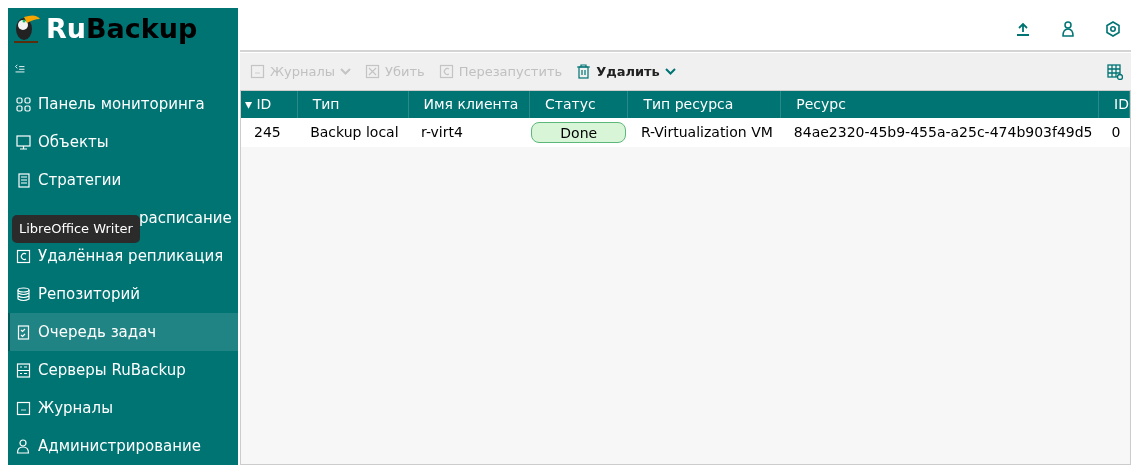  Describe the element at coordinates (123, 408) in the screenshot. I see `sidebar-item: Журналы` at that location.